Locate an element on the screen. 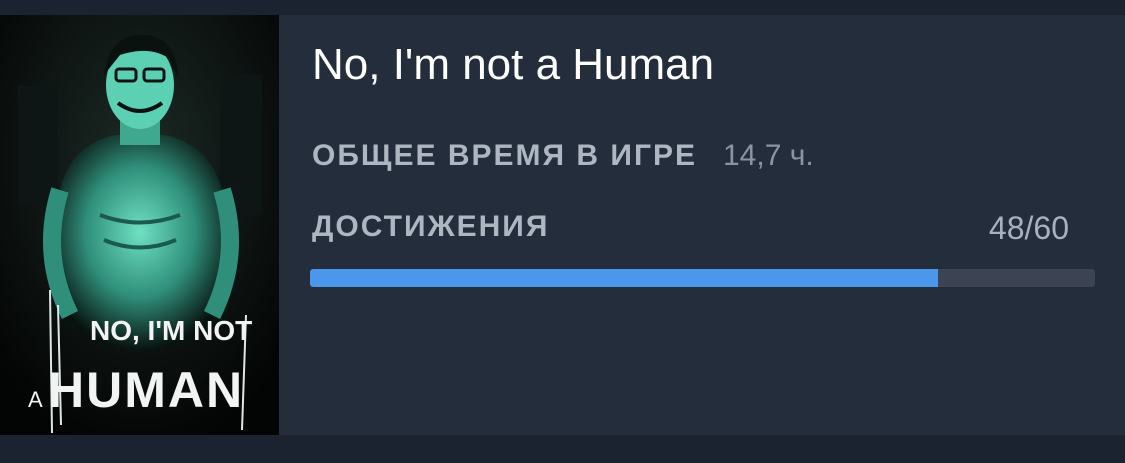 Image resolution: width=1125 pixels, height=463 pixels. cover-title-line1: NO, I'M NOT is located at coordinates (171, 330).